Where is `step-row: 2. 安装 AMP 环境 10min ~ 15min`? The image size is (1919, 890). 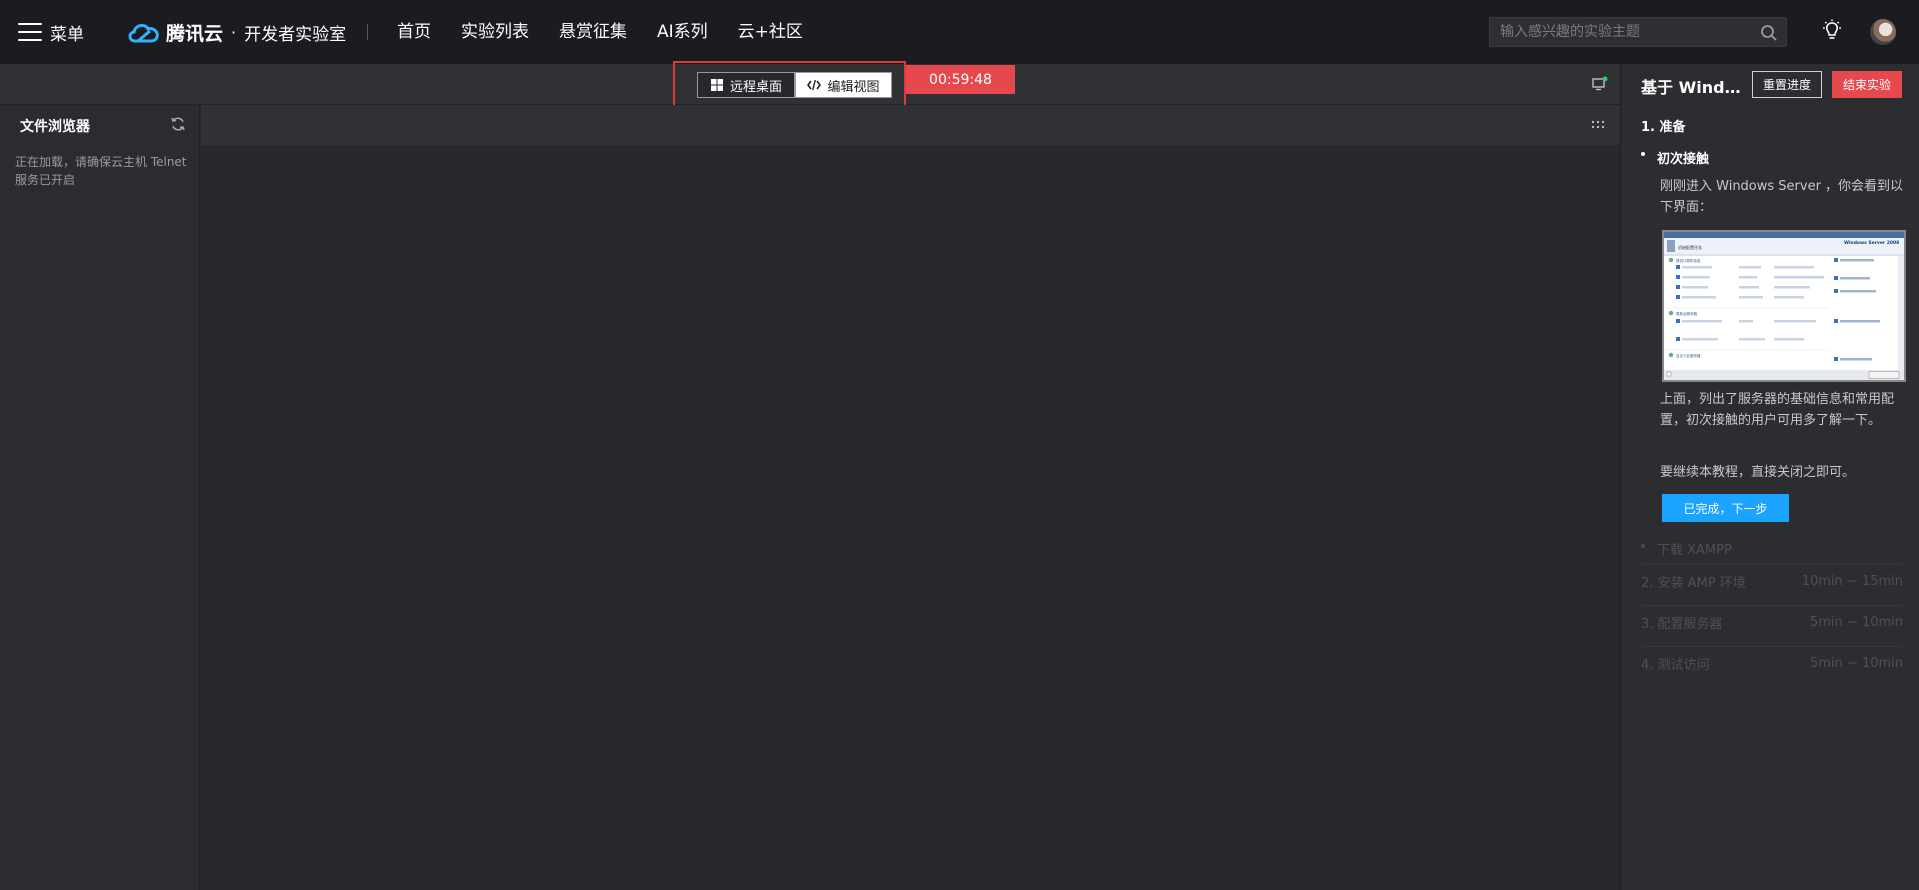
step-row: 2. 安装 AMP 环境 10min ~ 15min is located at coordinates (1772, 581).